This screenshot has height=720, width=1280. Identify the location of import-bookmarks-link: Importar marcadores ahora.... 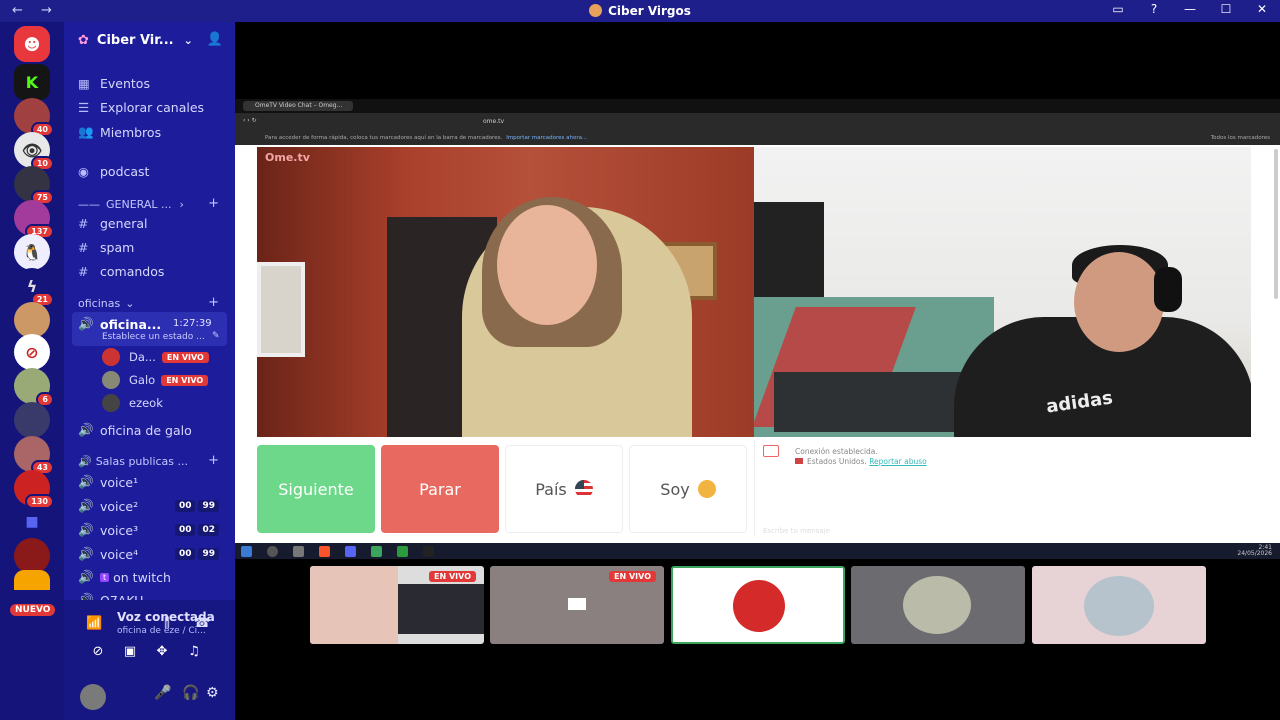
(546, 138).